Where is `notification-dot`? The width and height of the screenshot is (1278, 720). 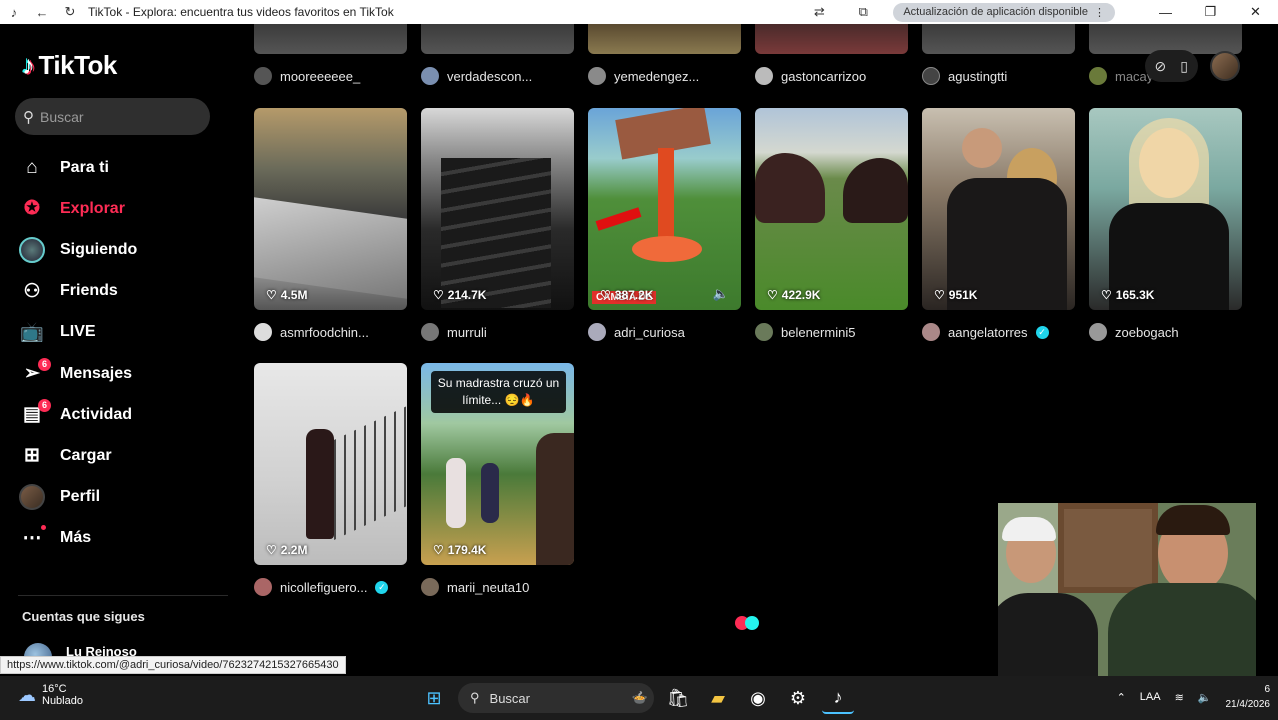 notification-dot is located at coordinates (43, 528).